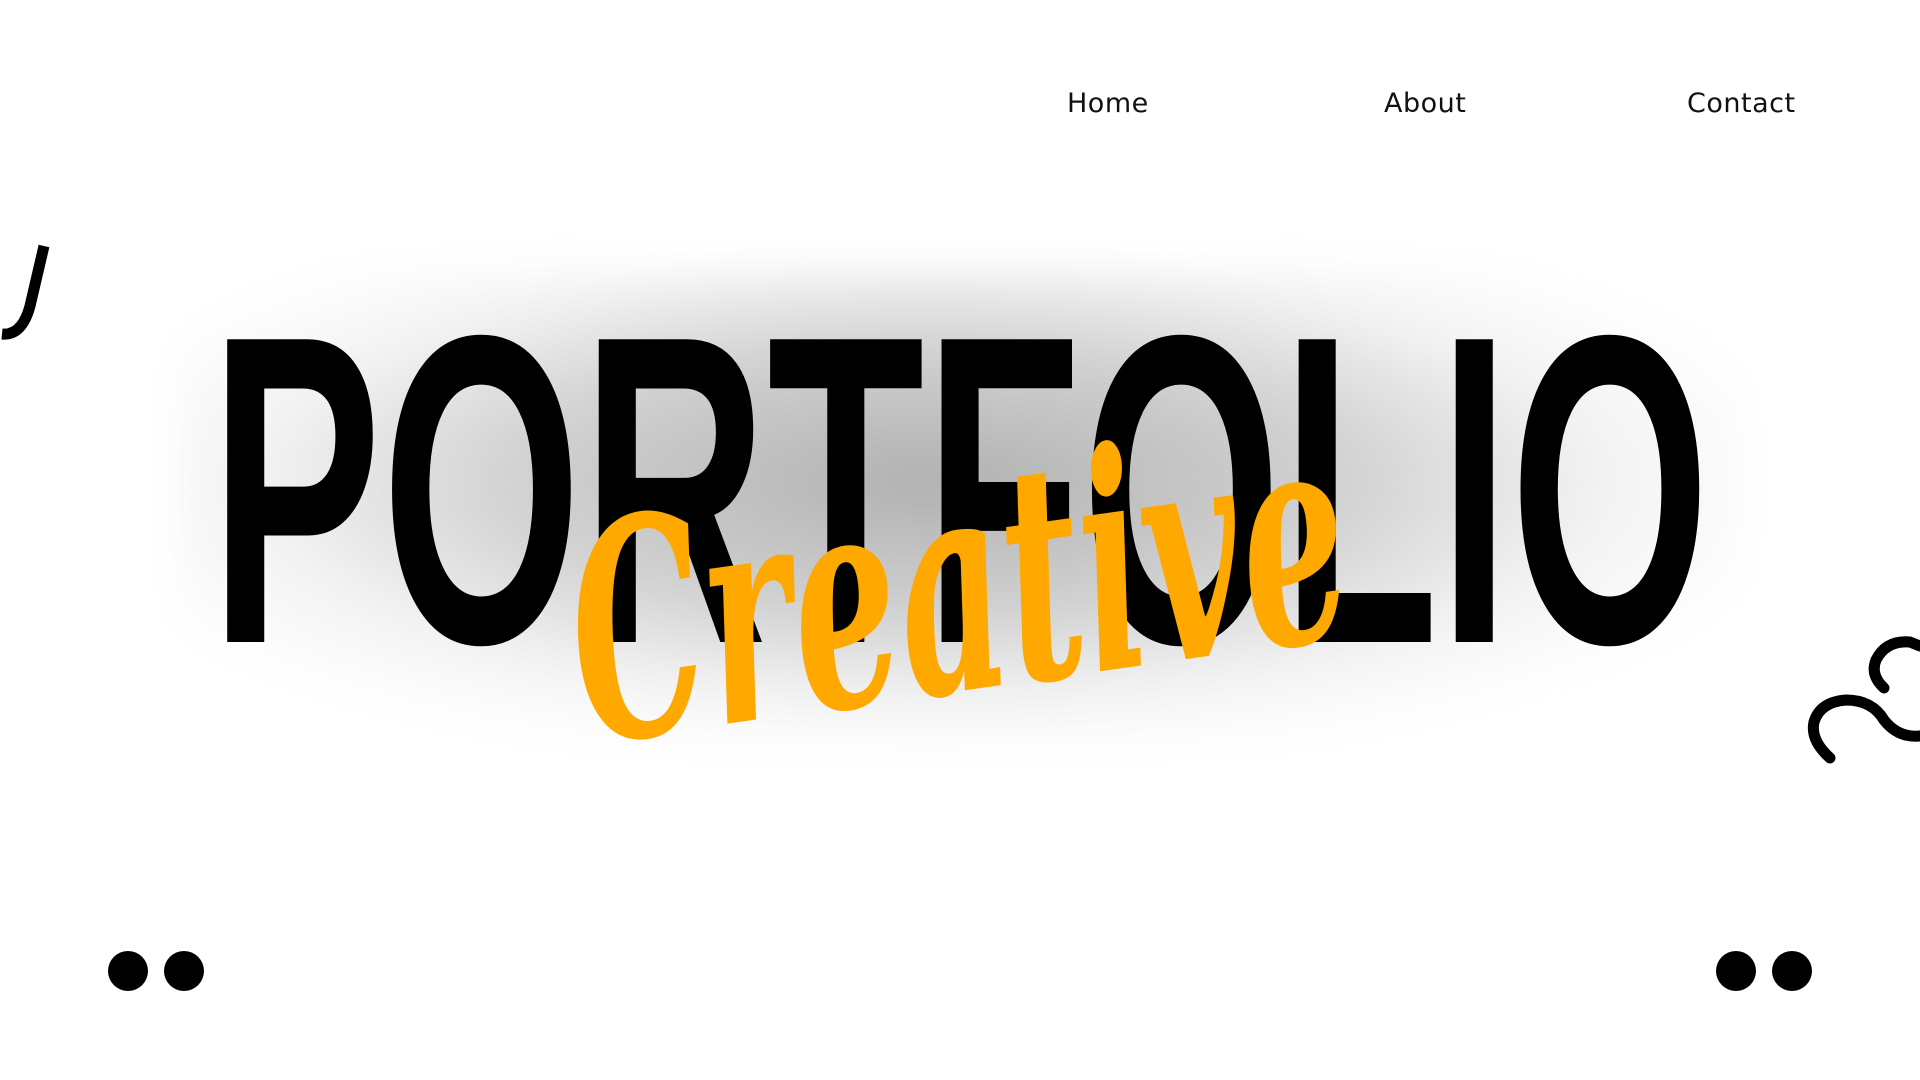 The image size is (1920, 1080). I want to click on left-squiggle-icon, so click(25, 292).